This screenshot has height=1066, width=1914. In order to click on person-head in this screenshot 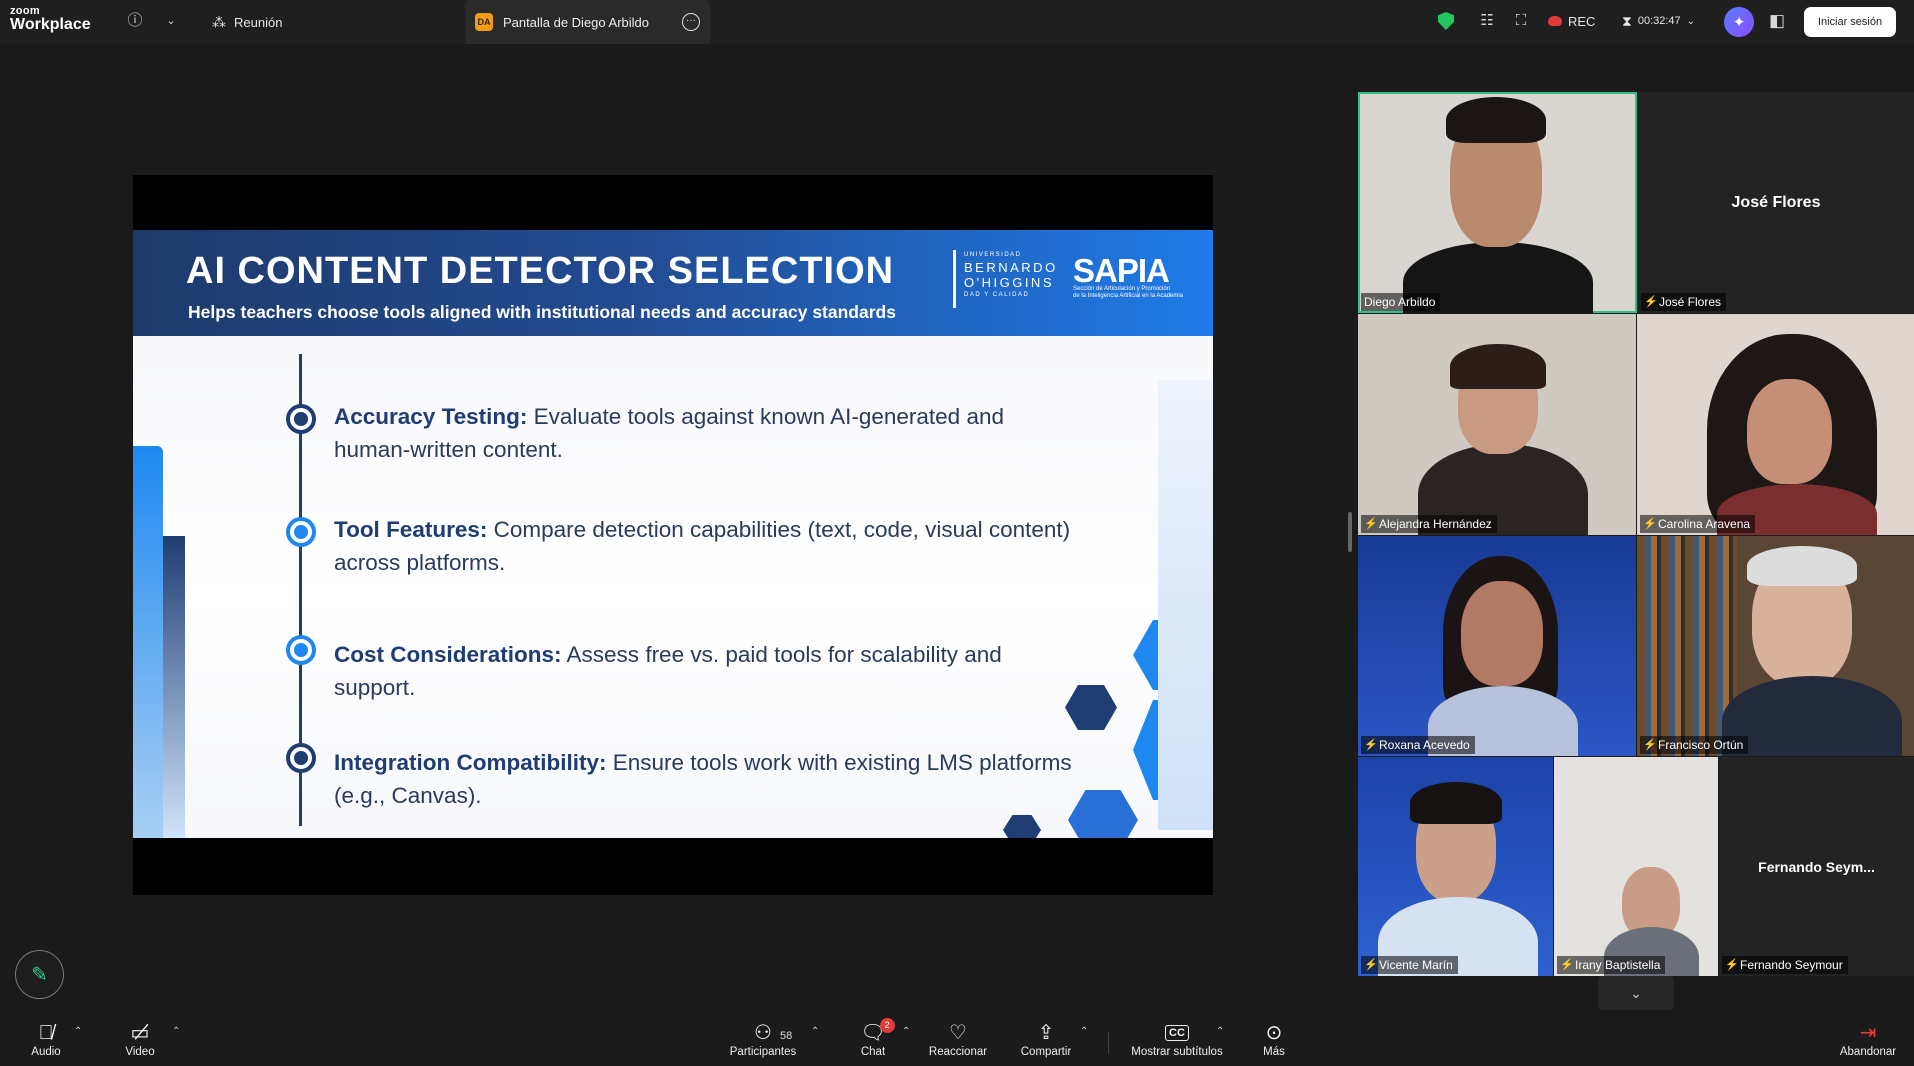, I will do `click(1502, 633)`.